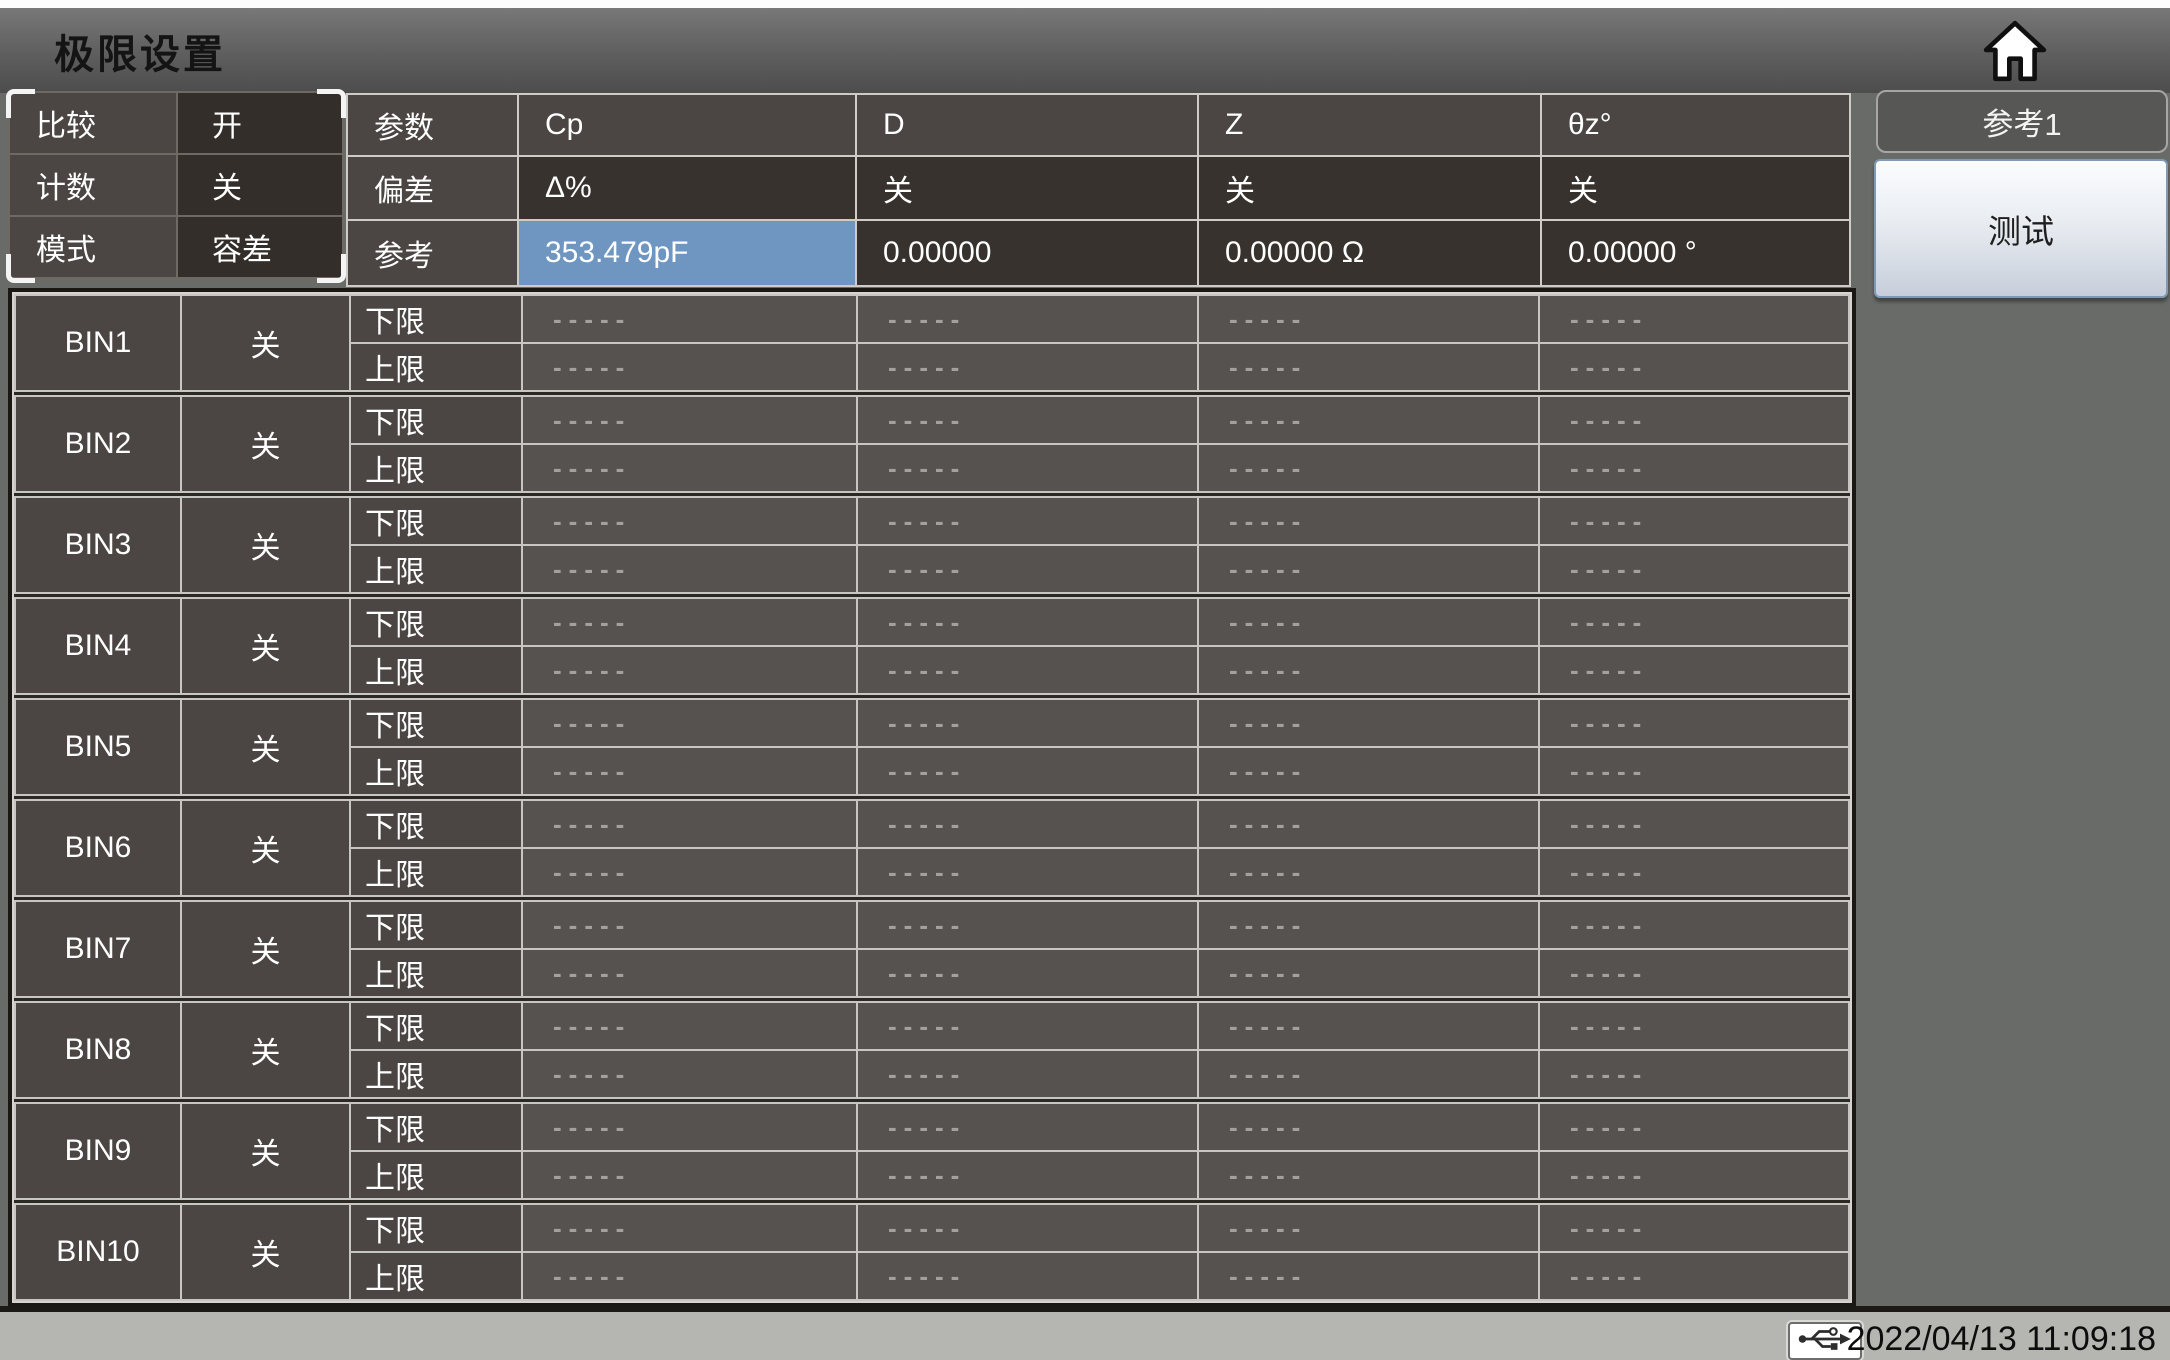 The height and width of the screenshot is (1360, 2170). Describe the element at coordinates (1027, 125) in the screenshot. I see `param-cell-2: D` at that location.